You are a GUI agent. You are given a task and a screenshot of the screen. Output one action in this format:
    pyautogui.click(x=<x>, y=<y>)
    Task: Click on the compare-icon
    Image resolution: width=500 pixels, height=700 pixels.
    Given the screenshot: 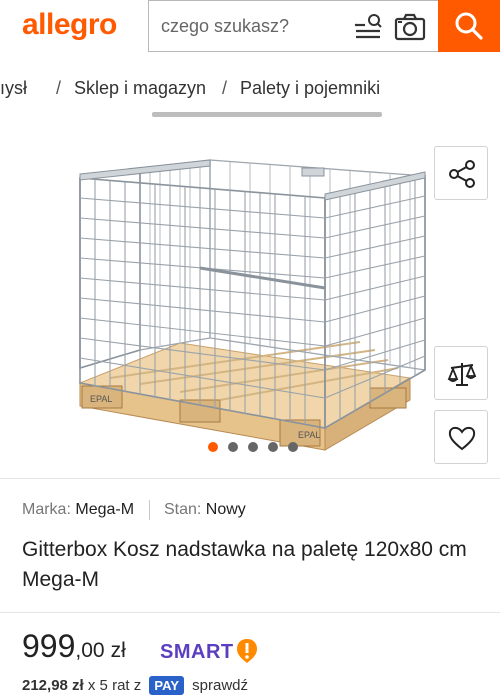 What is the action you would take?
    pyautogui.click(x=462, y=374)
    